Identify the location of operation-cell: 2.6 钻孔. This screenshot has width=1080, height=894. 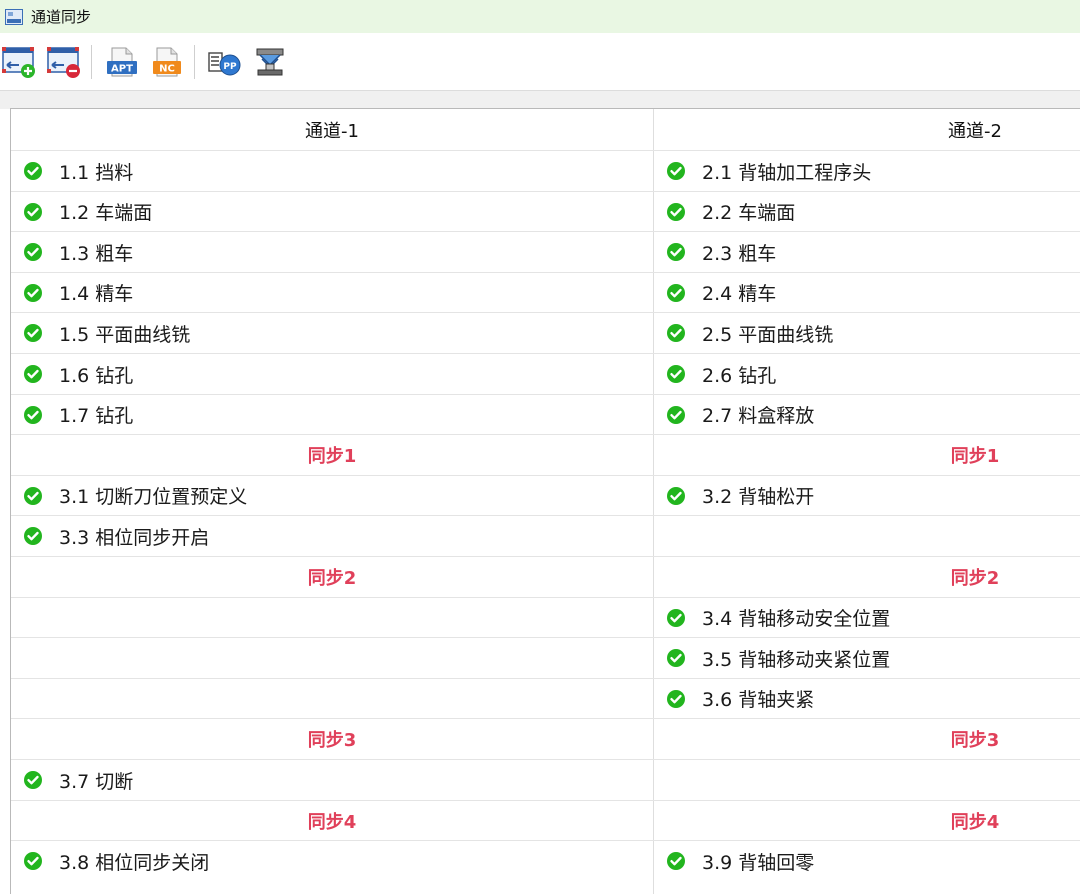
(867, 374).